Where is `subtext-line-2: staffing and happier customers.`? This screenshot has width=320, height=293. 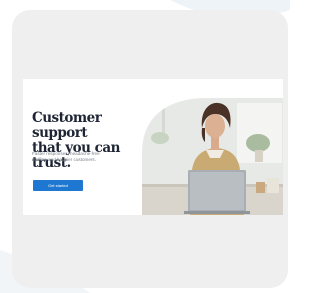
subtext-line-2: staffing and happier customers. is located at coordinates (64, 160).